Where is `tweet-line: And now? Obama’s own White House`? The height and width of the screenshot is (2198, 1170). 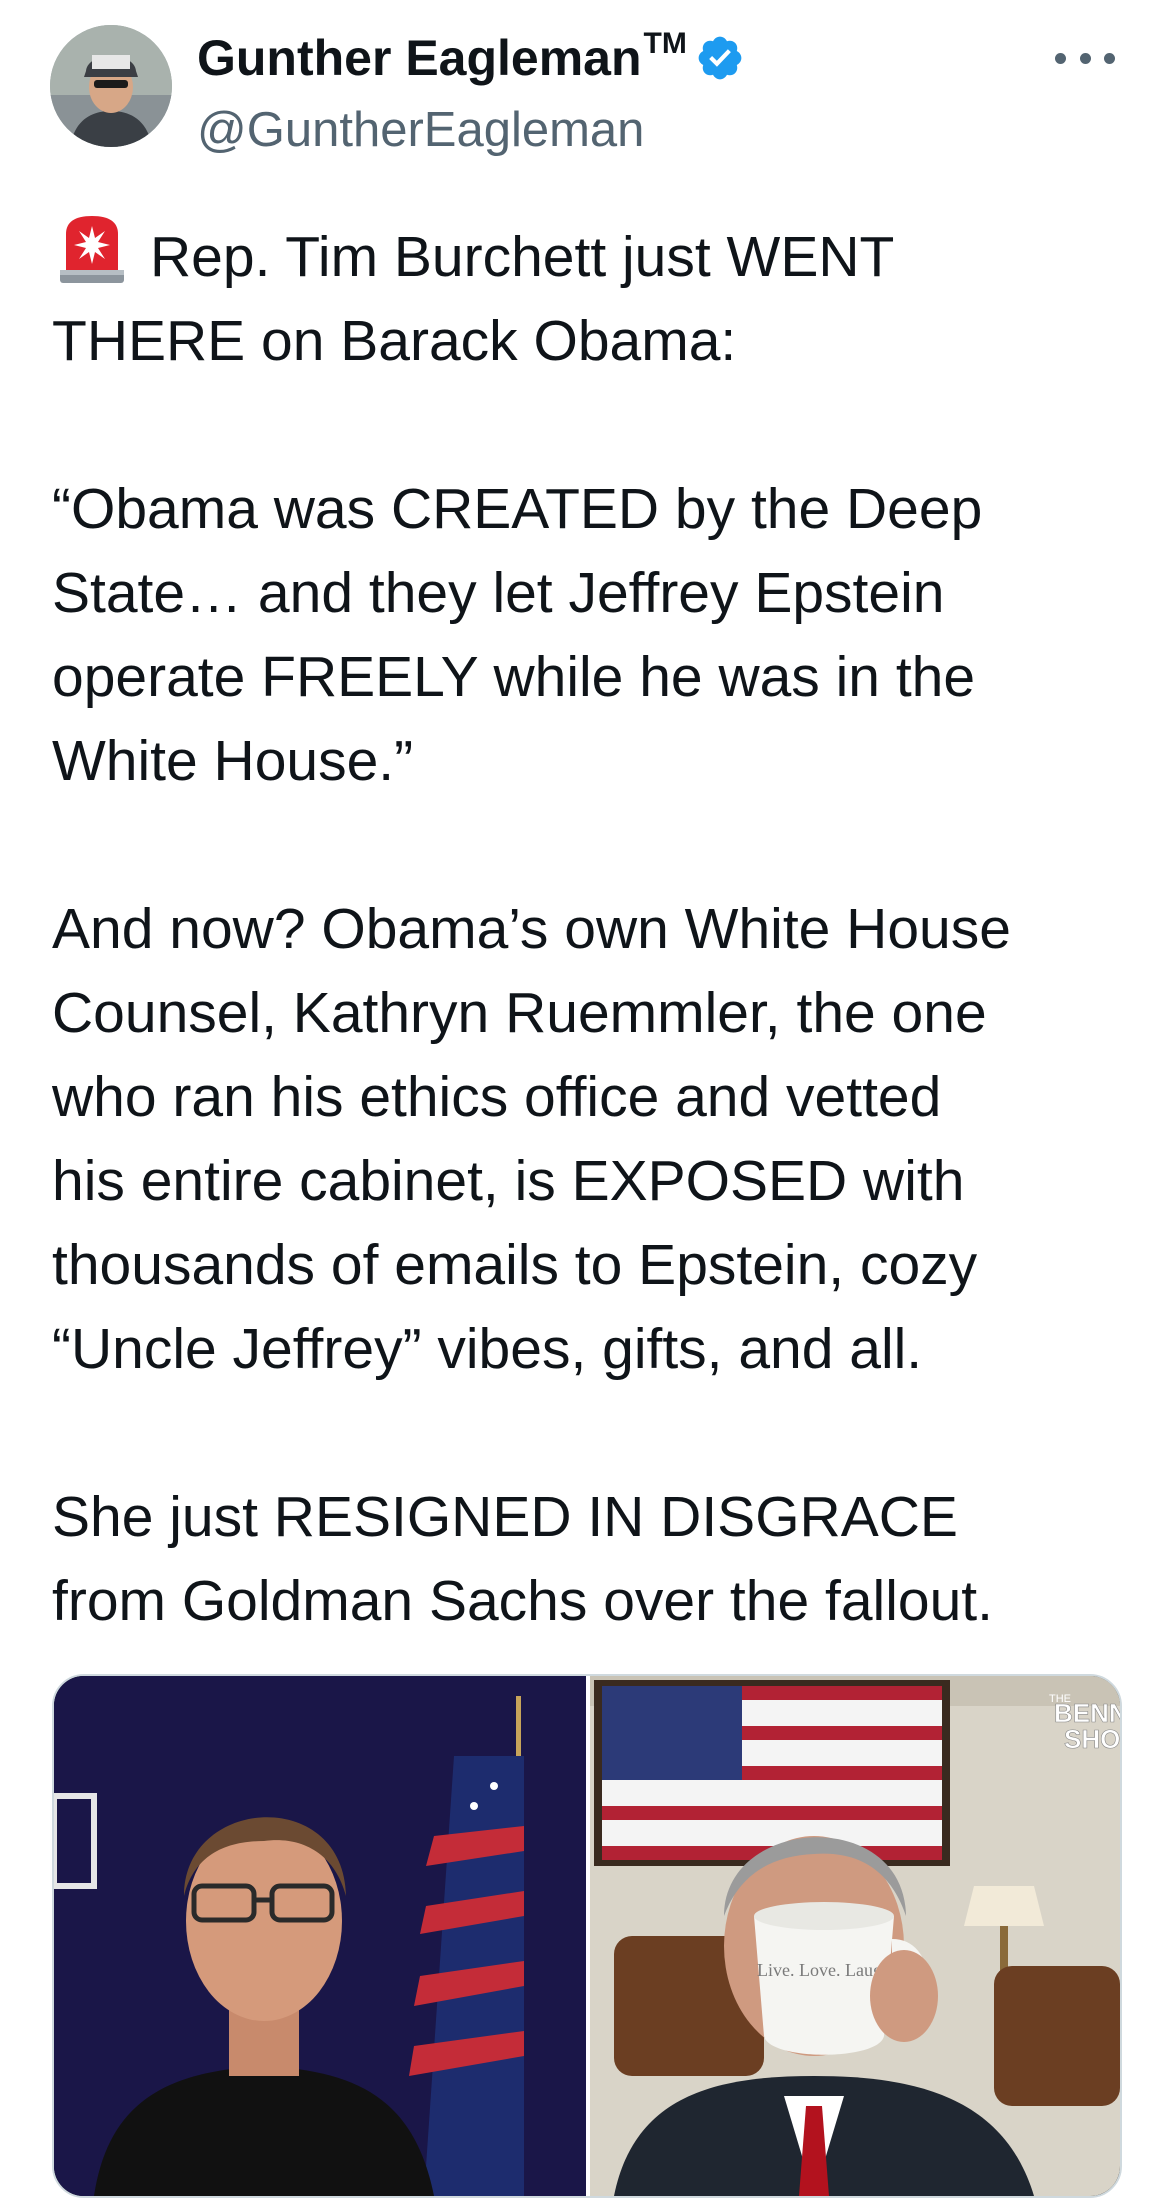
tweet-line: And now? Obama’s own White House is located at coordinates (531, 929).